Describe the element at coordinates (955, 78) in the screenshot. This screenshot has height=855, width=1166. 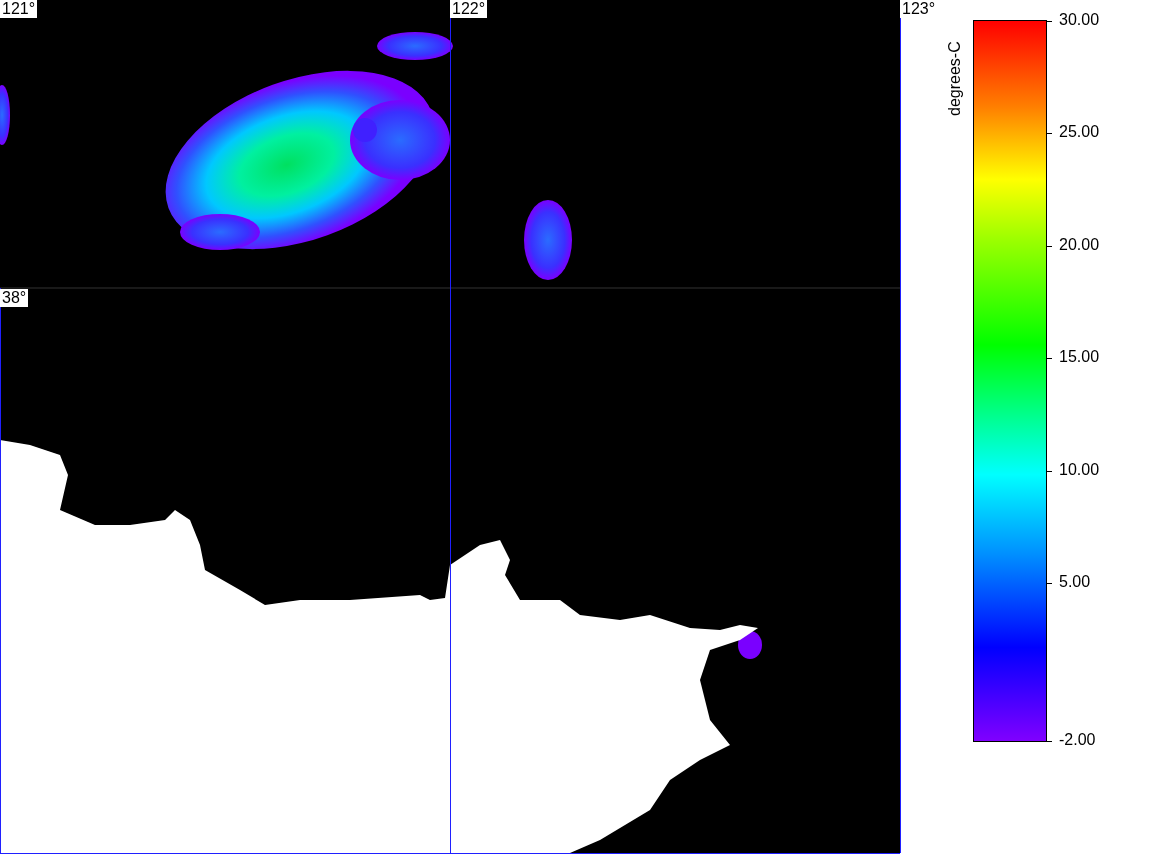
I see `colorbar-title: degrees-C` at that location.